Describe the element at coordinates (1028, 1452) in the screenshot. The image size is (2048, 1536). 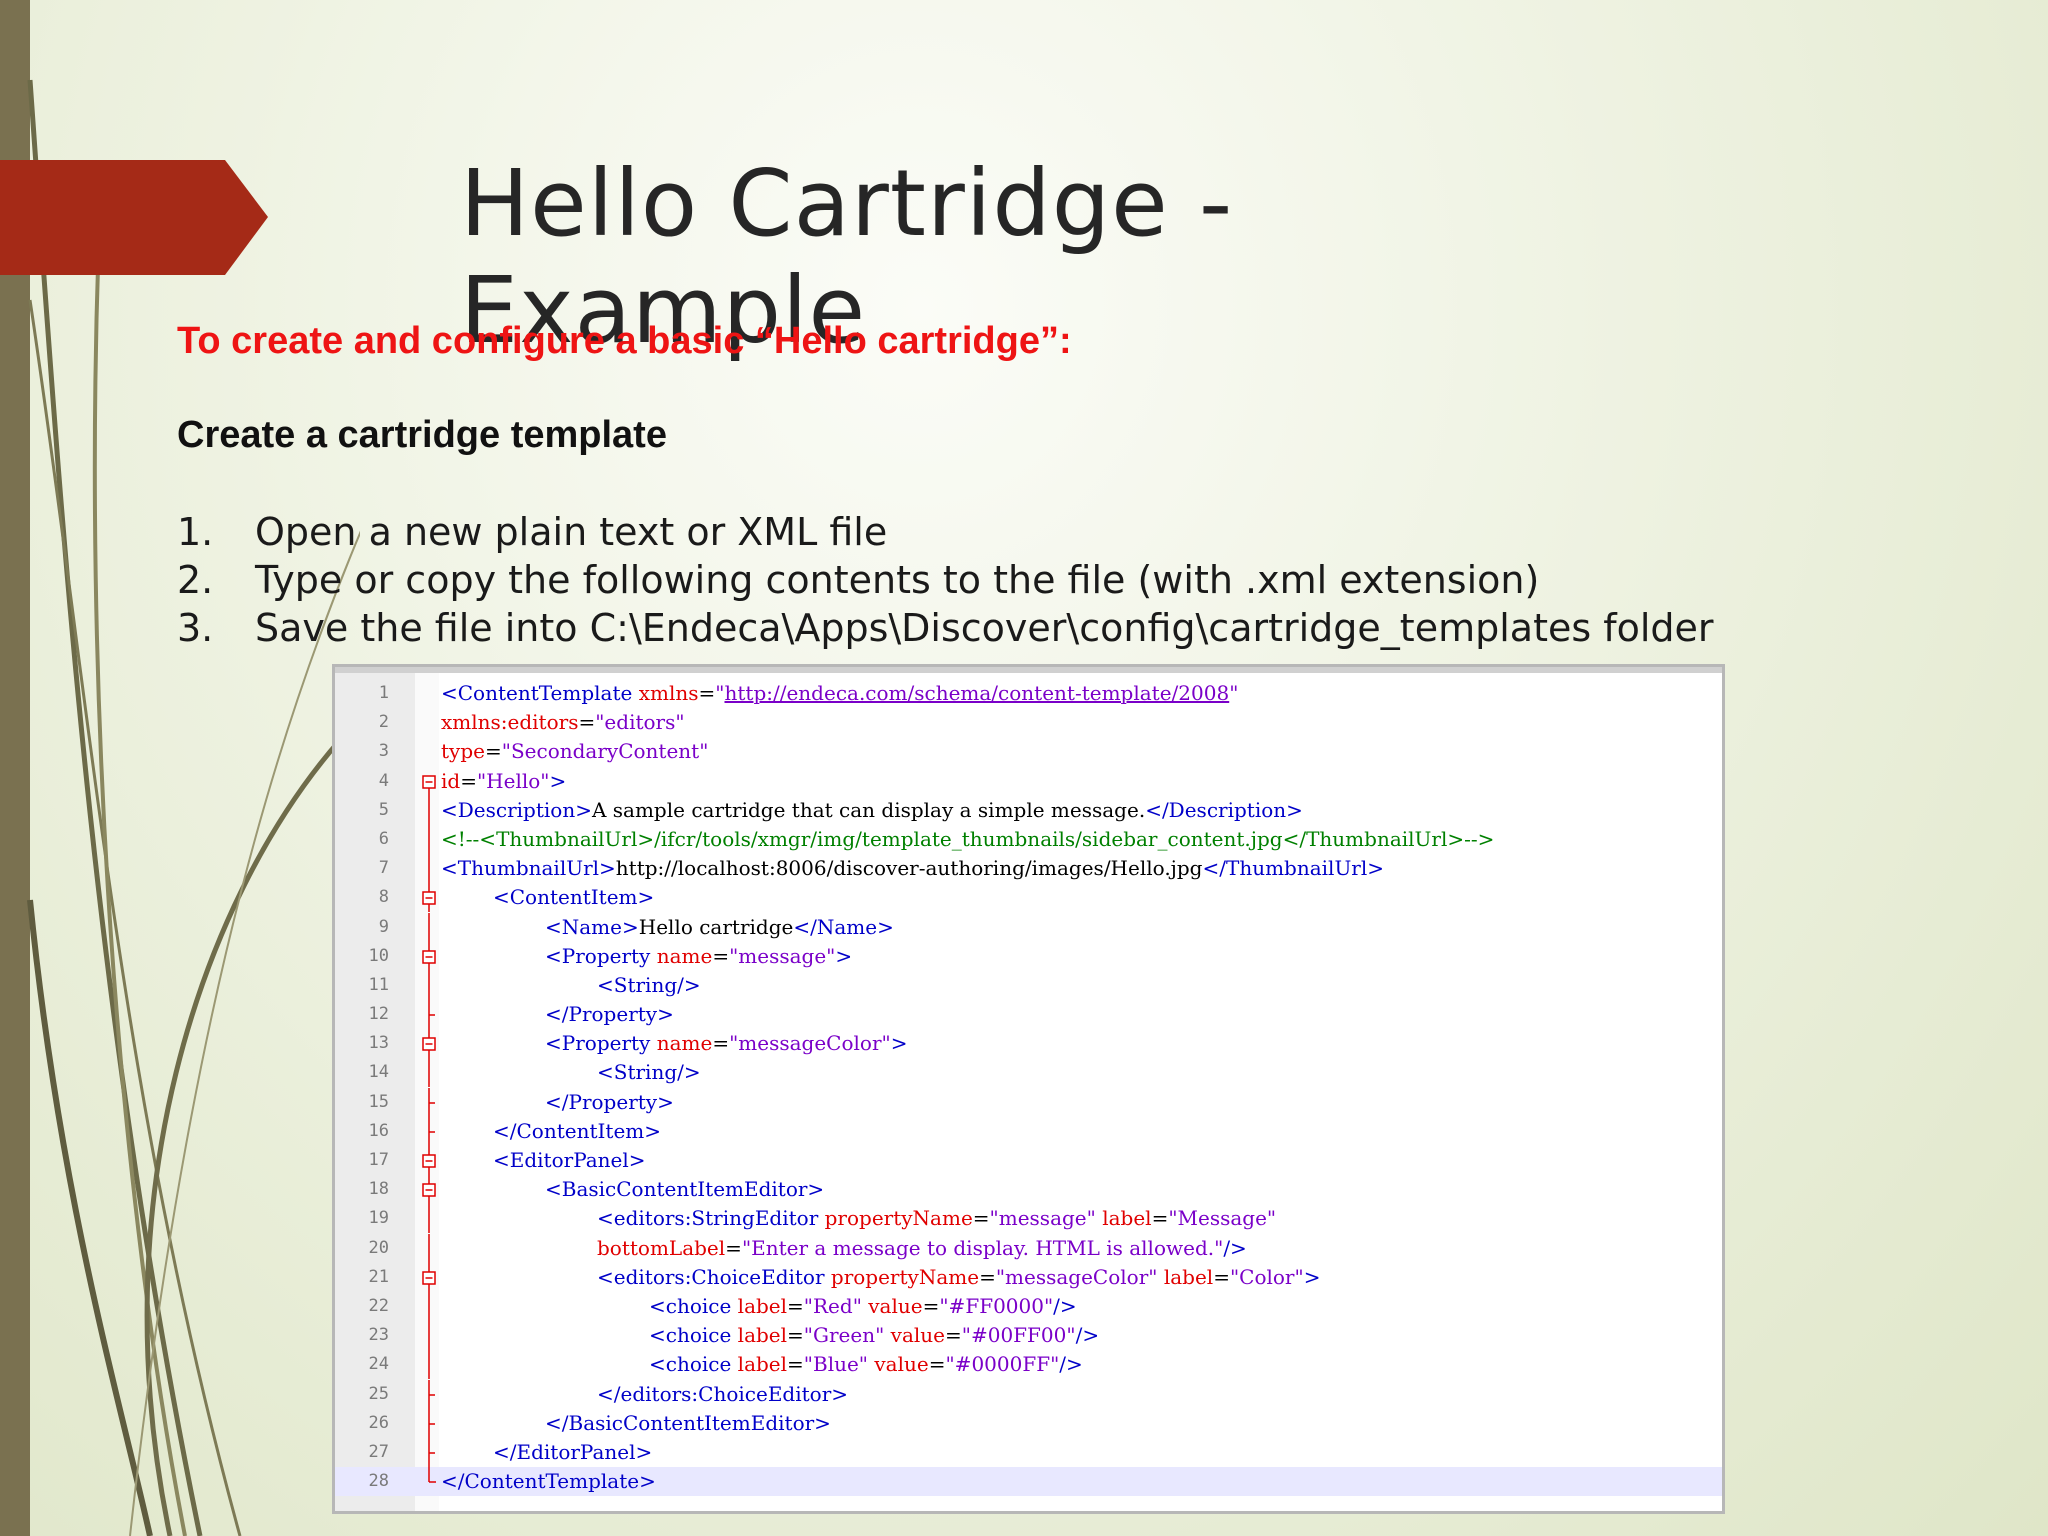
I see `code-line: 27 </EditorPanel>` at that location.